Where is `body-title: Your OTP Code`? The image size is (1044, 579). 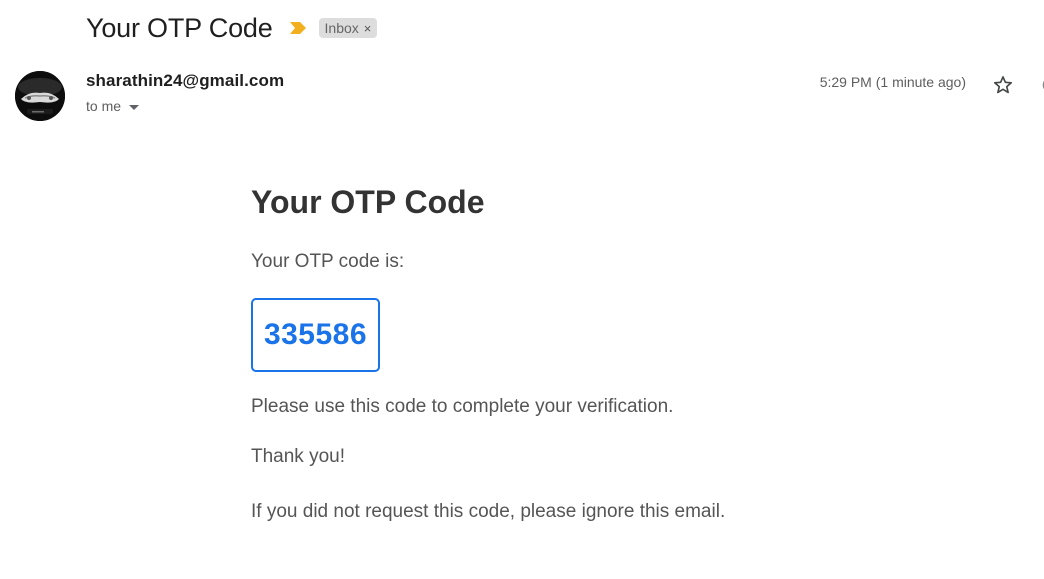
body-title: Your OTP Code is located at coordinates (368, 202).